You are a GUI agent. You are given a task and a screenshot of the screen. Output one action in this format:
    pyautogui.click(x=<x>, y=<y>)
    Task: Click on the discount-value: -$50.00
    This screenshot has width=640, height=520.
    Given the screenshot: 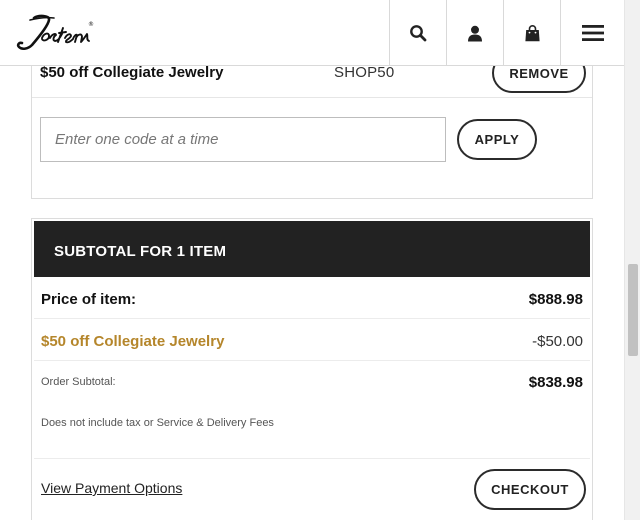 What is the action you would take?
    pyautogui.click(x=557, y=341)
    